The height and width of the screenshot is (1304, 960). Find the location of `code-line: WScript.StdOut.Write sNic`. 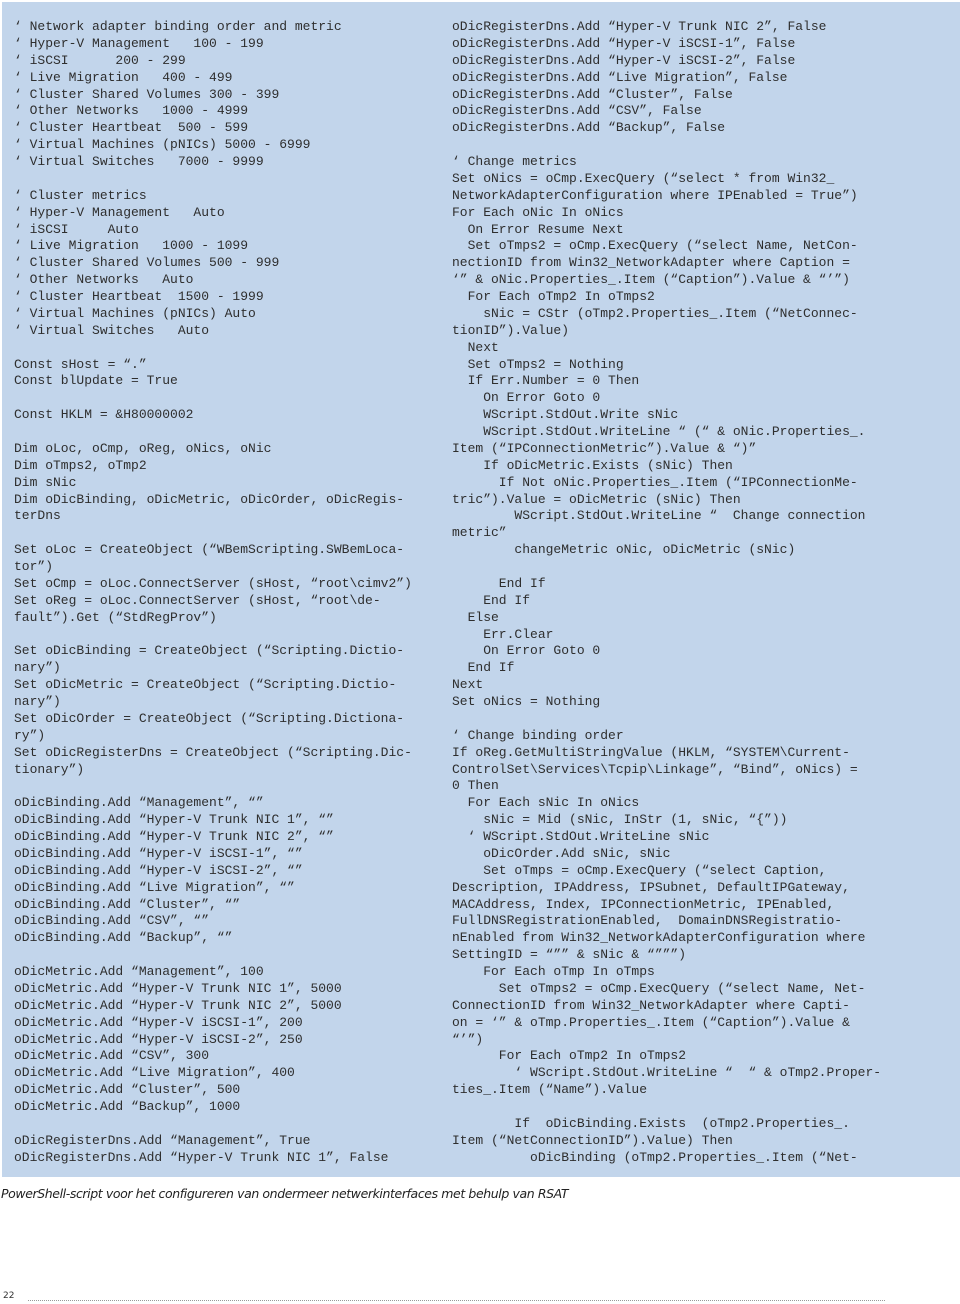

code-line: WScript.StdOut.Write sNic is located at coordinates (565, 415).